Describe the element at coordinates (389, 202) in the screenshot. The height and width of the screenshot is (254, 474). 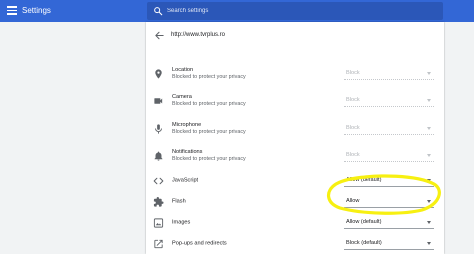
I see `flash-select: Allow` at that location.